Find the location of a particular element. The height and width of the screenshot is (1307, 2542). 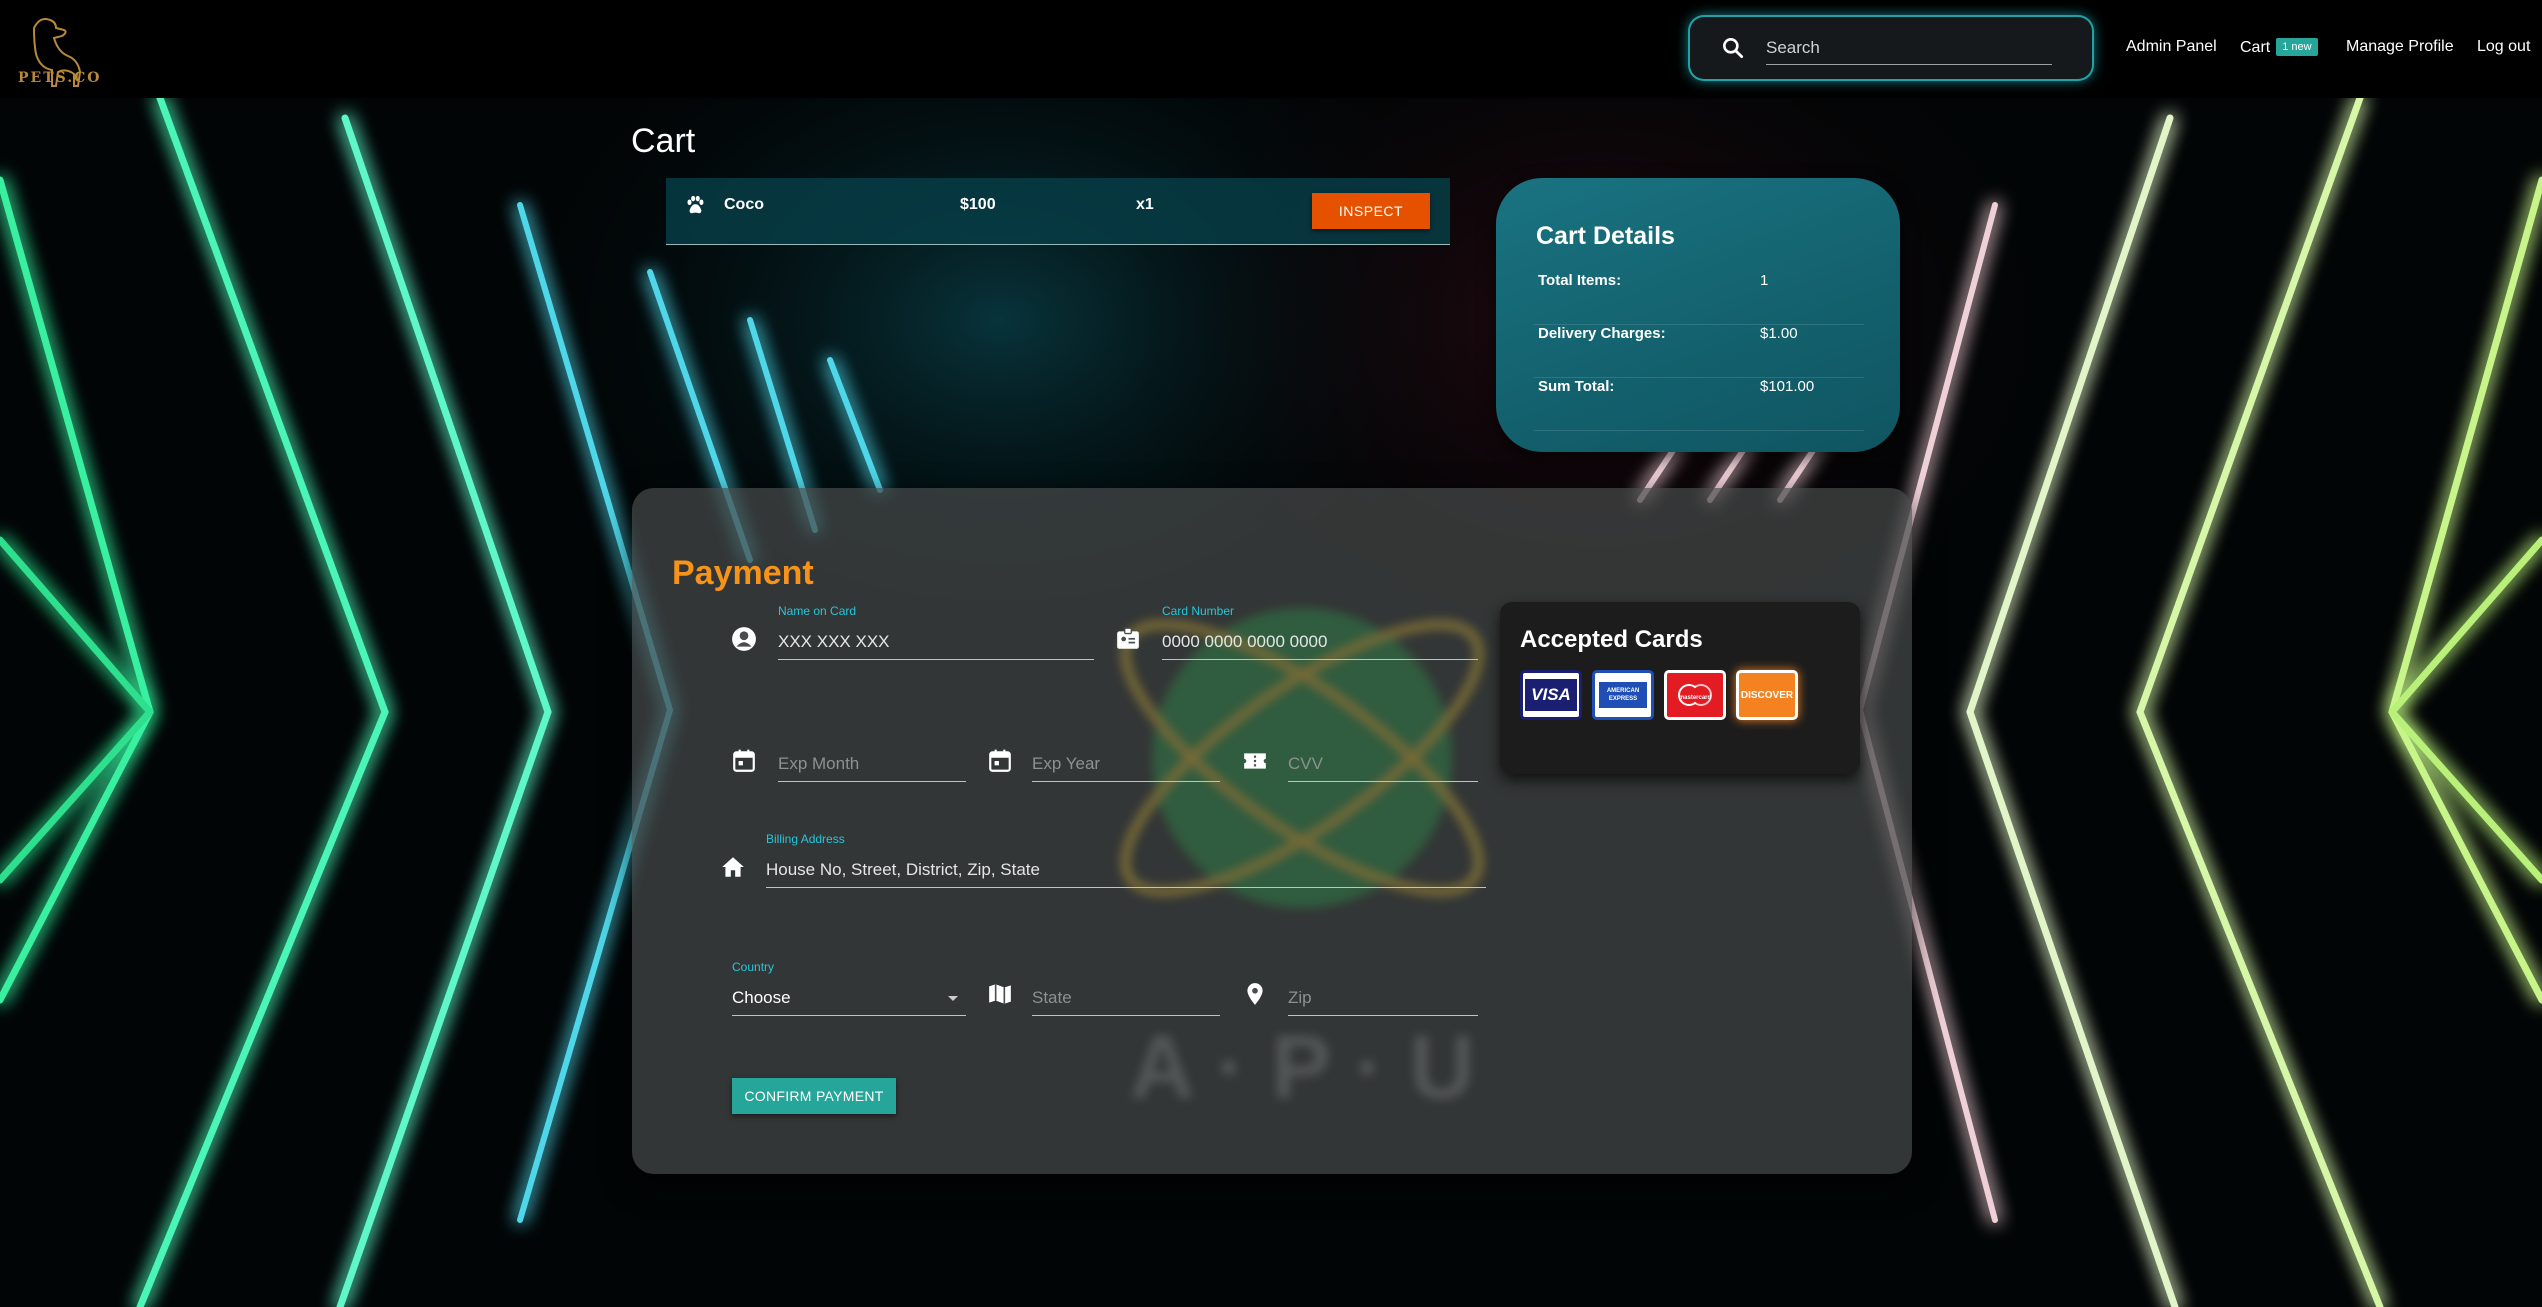

brand-name: PETS.CO is located at coordinates (60, 78).